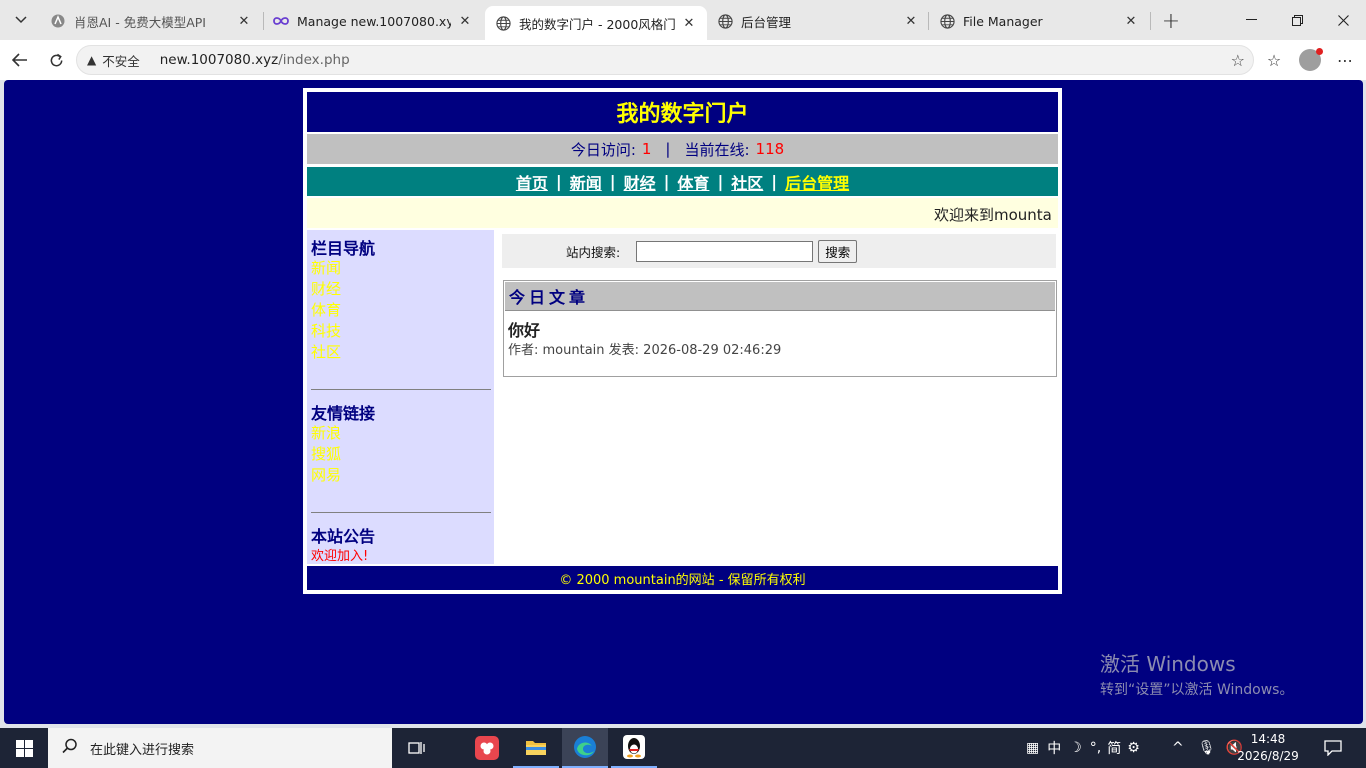 The height and width of the screenshot is (768, 1366). I want to click on tab-title: Manage new.1007080.xyz on ifl, so click(374, 21).